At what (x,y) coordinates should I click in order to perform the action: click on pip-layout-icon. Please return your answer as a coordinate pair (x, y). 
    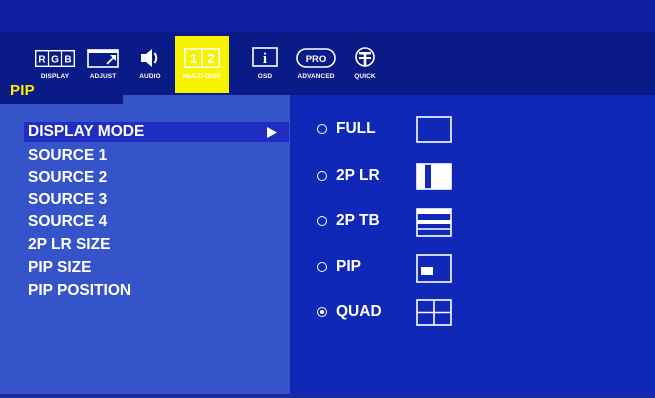
    Looking at the image, I should click on (434, 268).